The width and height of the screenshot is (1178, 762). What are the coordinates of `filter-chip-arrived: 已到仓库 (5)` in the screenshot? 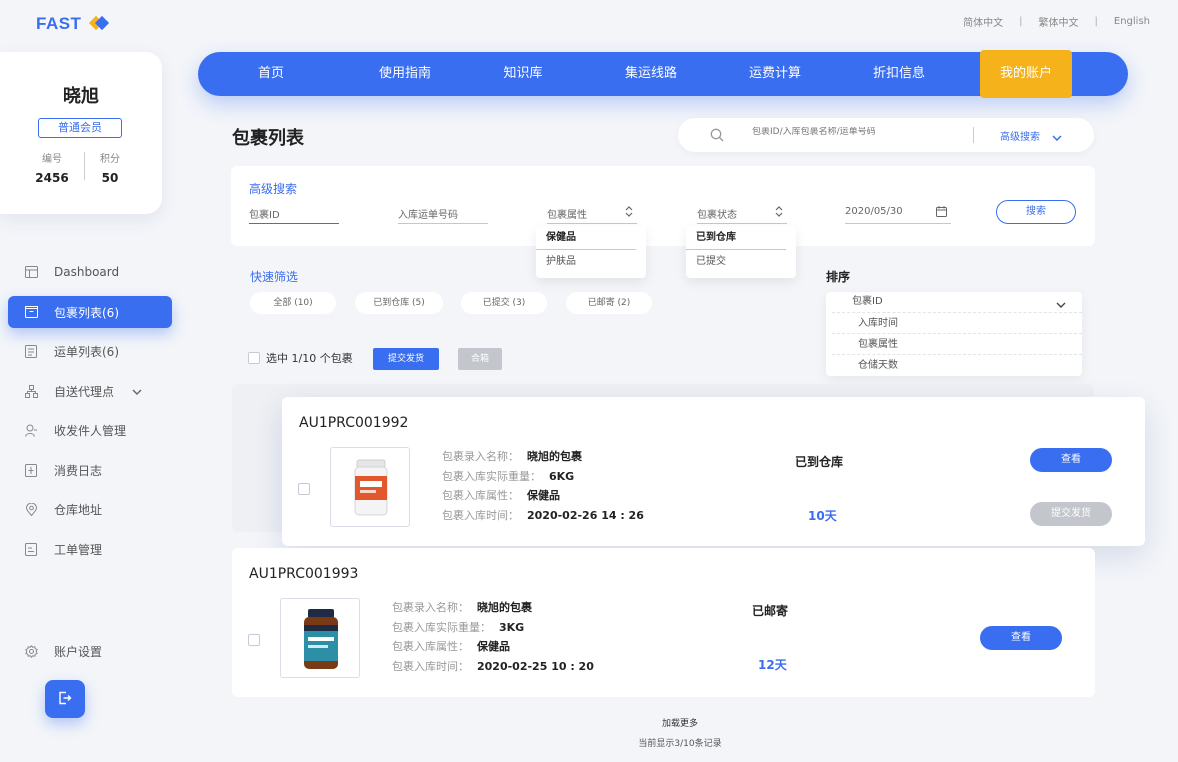 It's located at (399, 303).